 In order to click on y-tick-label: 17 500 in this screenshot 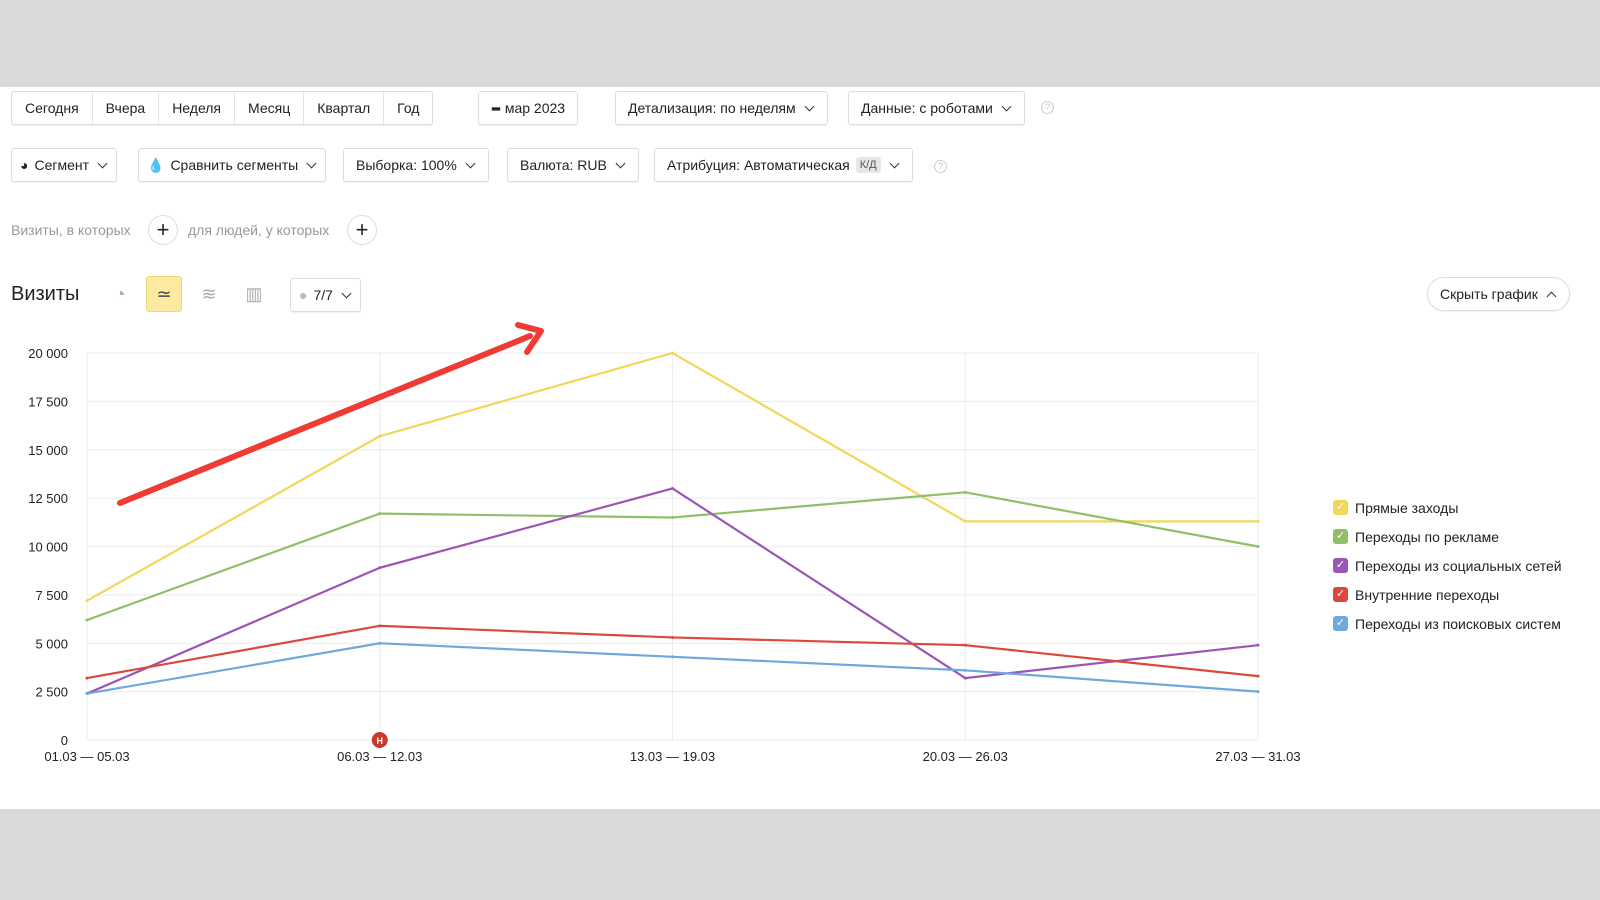, I will do `click(48, 401)`.